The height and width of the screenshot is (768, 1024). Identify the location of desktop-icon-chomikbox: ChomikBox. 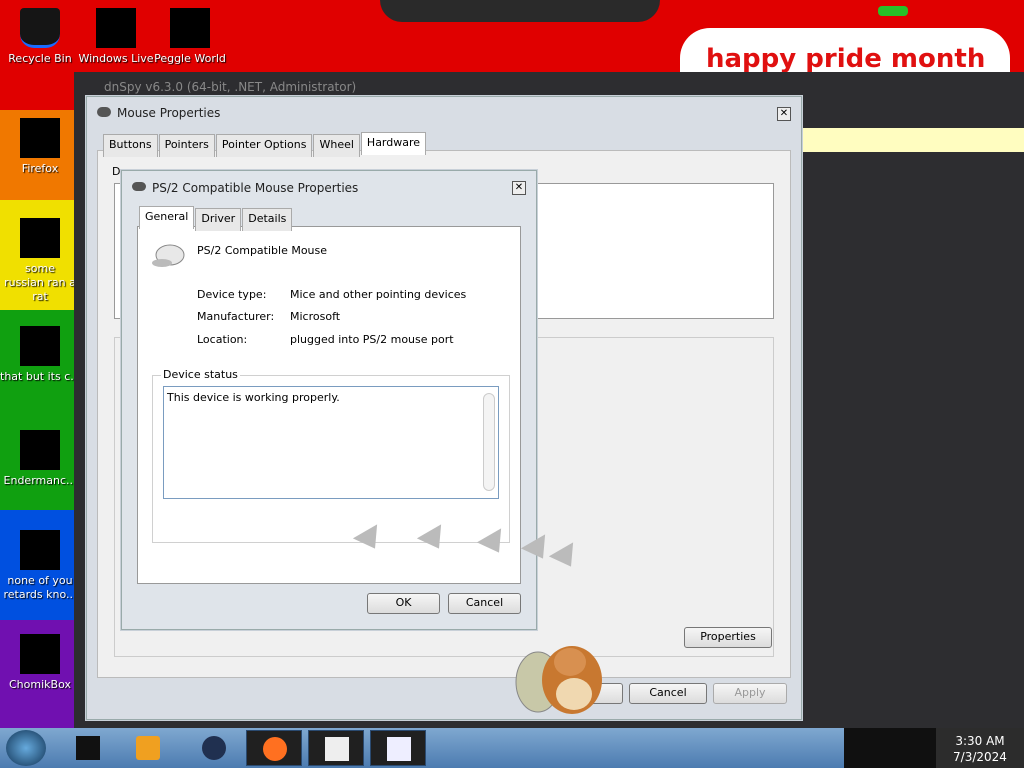
(40, 662).